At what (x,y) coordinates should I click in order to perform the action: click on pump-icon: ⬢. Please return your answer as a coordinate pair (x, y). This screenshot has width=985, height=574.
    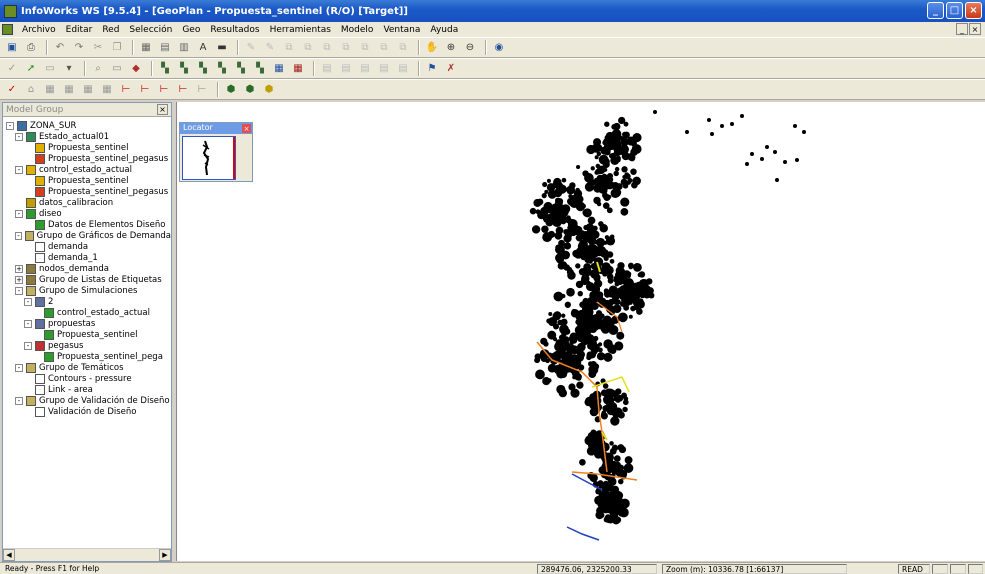
    Looking at the image, I should click on (250, 90).